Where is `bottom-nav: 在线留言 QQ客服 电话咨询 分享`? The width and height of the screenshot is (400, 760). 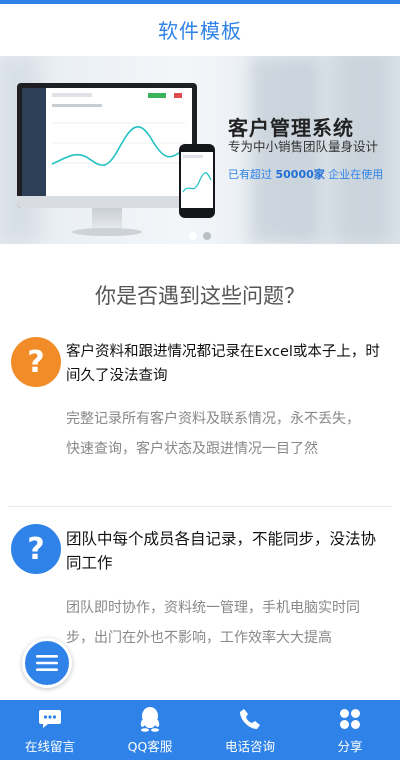 bottom-nav: 在线留言 QQ客服 电话咨询 分享 is located at coordinates (200, 730).